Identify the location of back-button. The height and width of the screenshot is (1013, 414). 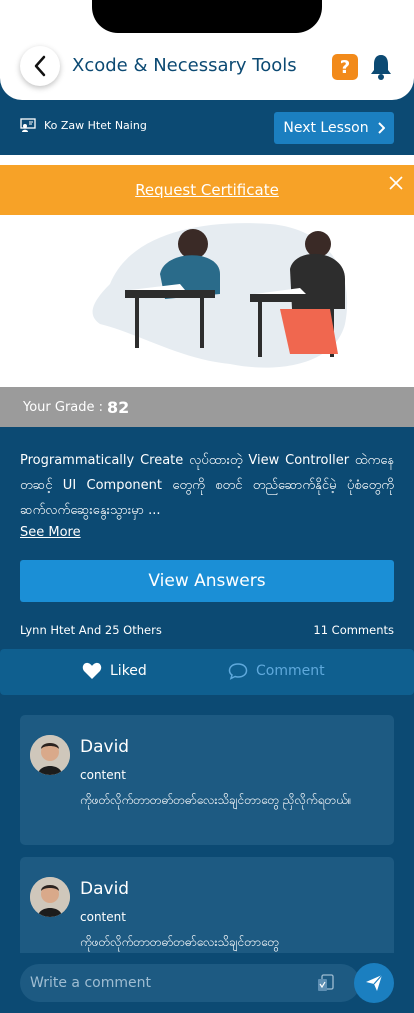
(40, 66).